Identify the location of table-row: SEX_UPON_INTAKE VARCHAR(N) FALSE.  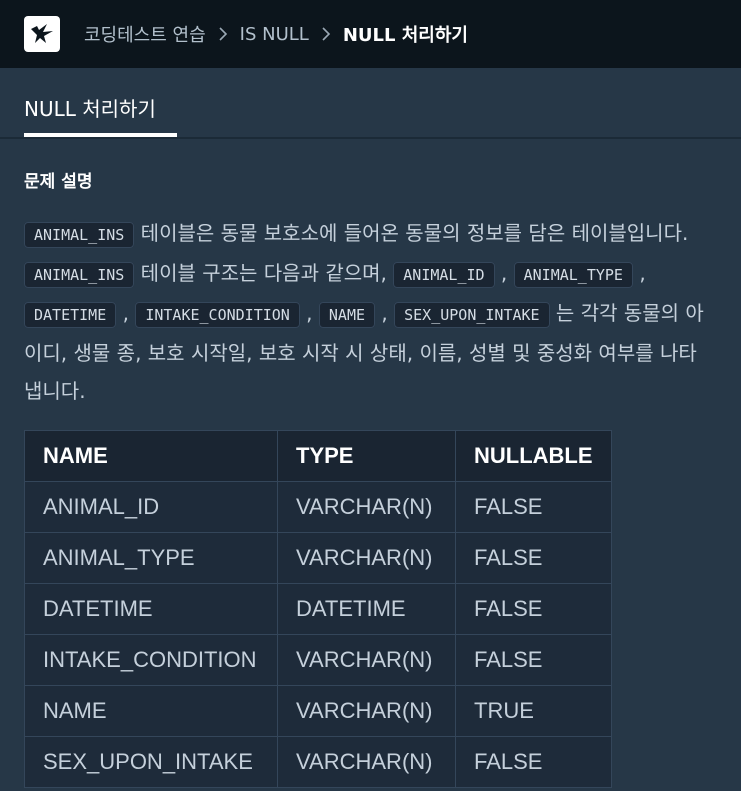
(318, 762).